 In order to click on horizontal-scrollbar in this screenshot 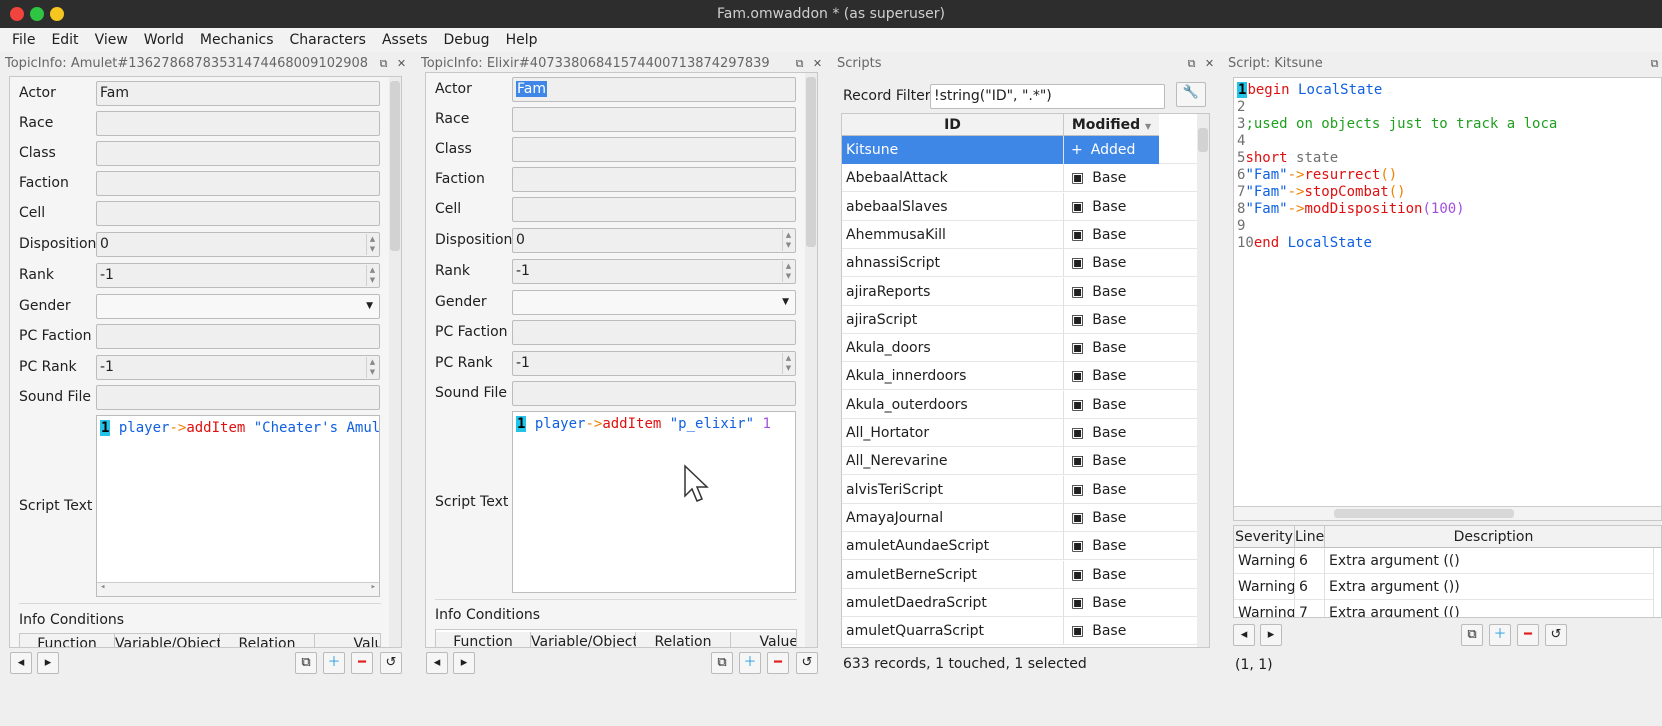, I will do `click(1447, 513)`.